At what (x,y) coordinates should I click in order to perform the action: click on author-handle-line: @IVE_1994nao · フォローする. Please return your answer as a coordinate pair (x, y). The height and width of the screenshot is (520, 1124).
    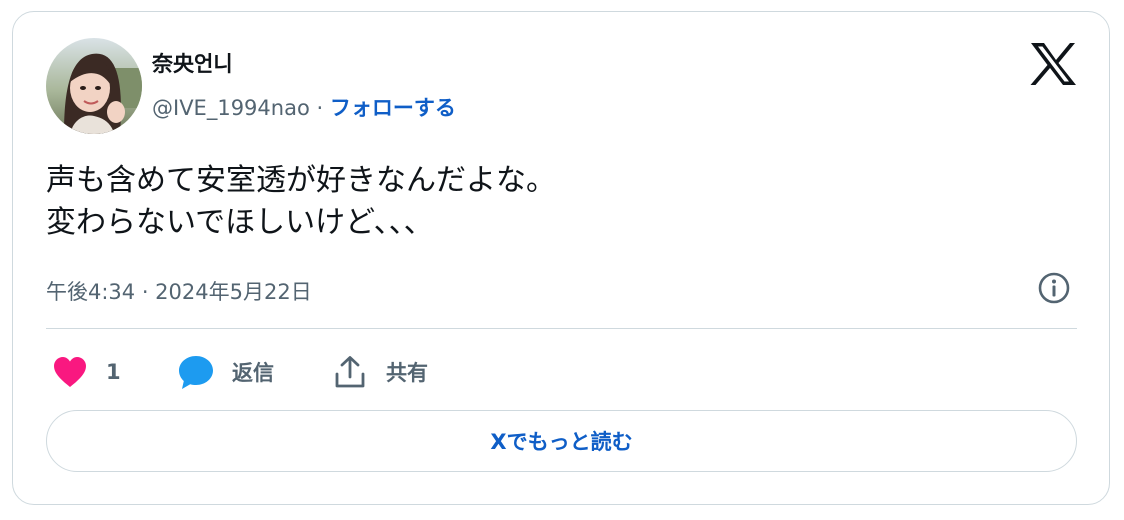
    Looking at the image, I should click on (304, 107).